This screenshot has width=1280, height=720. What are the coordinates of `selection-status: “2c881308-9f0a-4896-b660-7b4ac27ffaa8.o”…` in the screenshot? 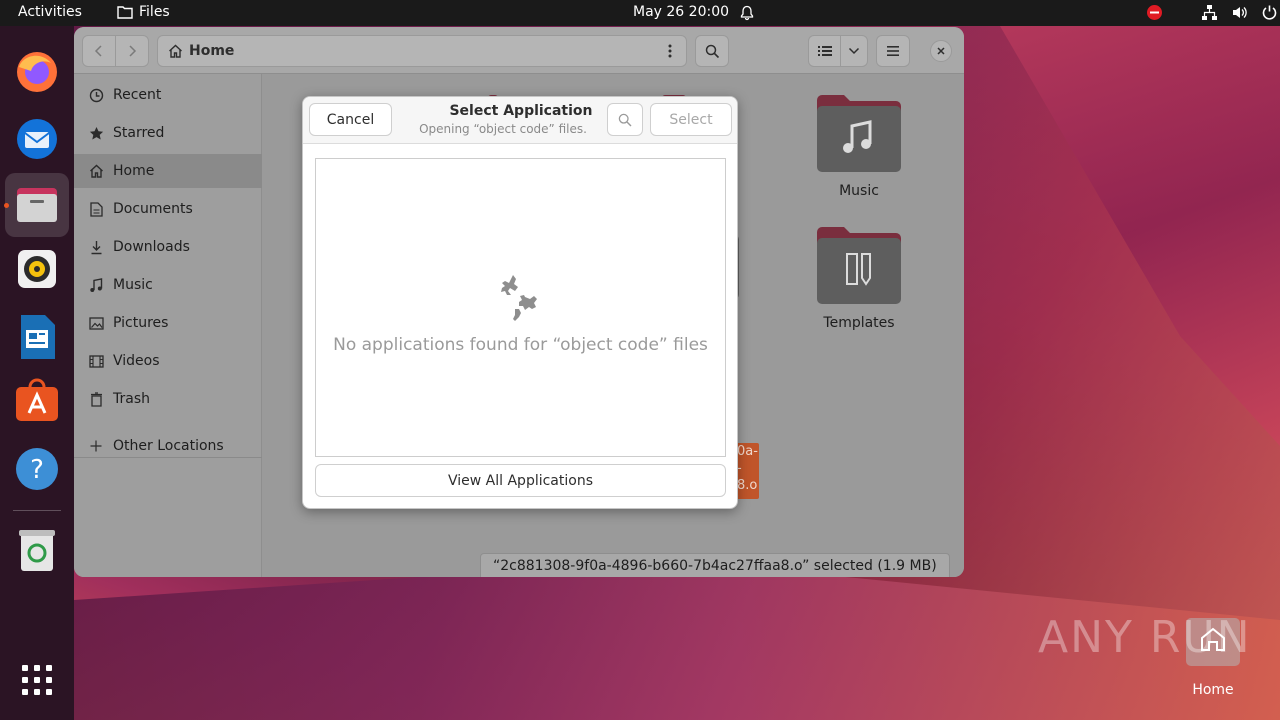 It's located at (715, 565).